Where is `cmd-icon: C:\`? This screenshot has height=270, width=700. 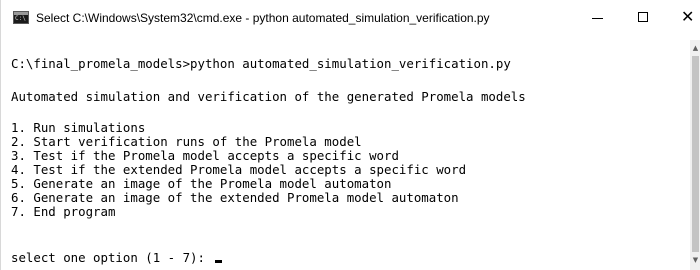 cmd-icon: C:\ is located at coordinates (21, 17).